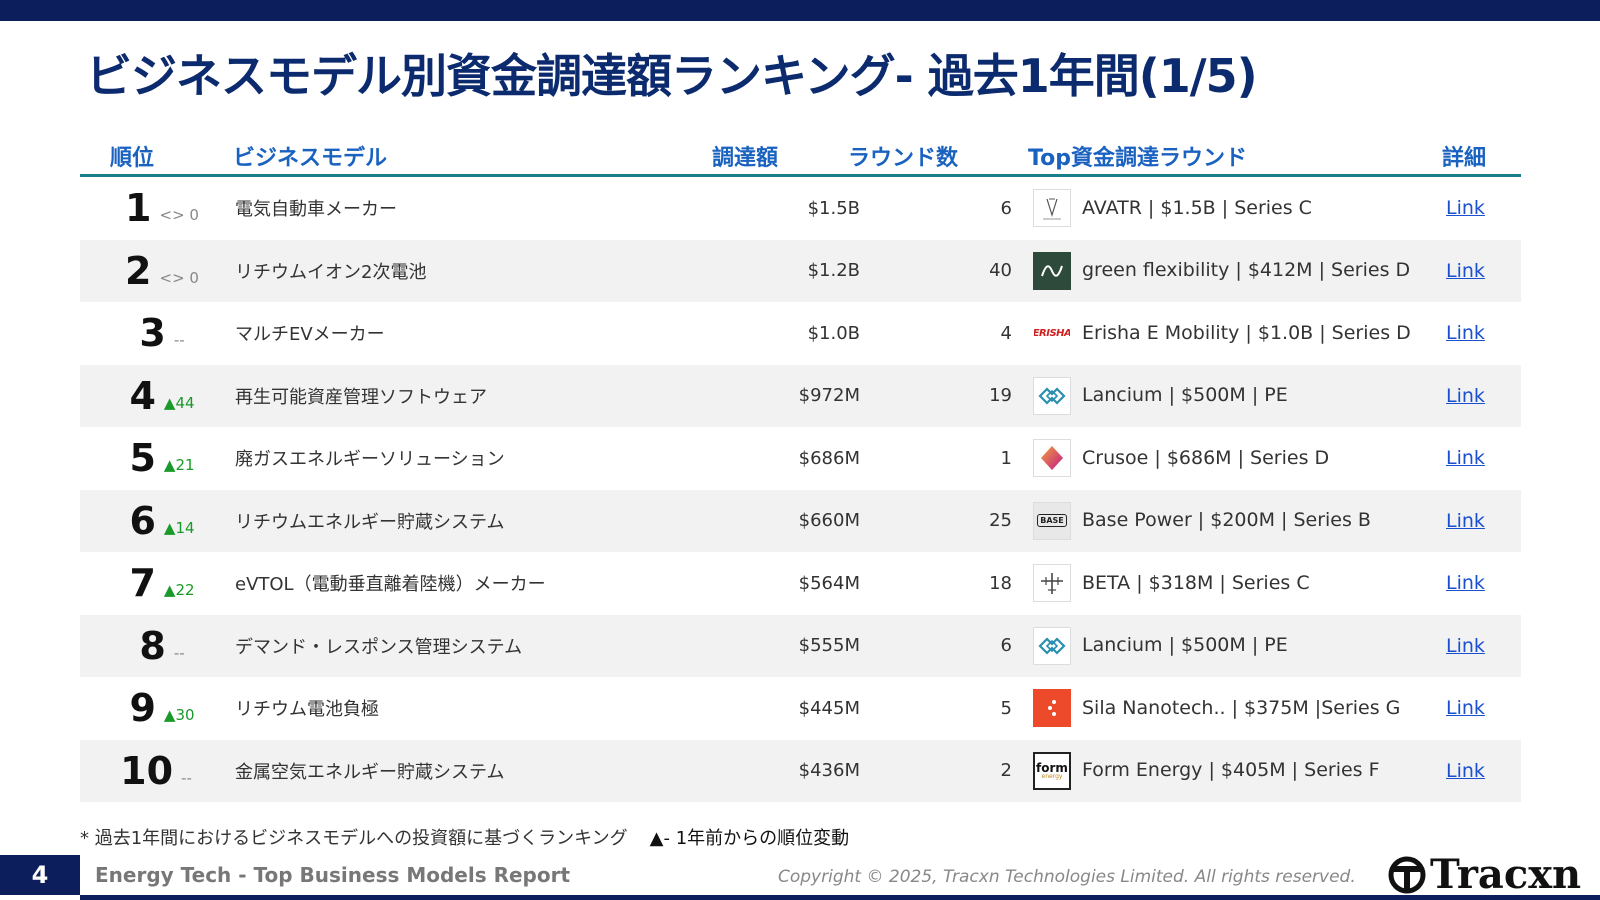 This screenshot has width=1600, height=900. I want to click on round-count: 5, so click(1006, 708).